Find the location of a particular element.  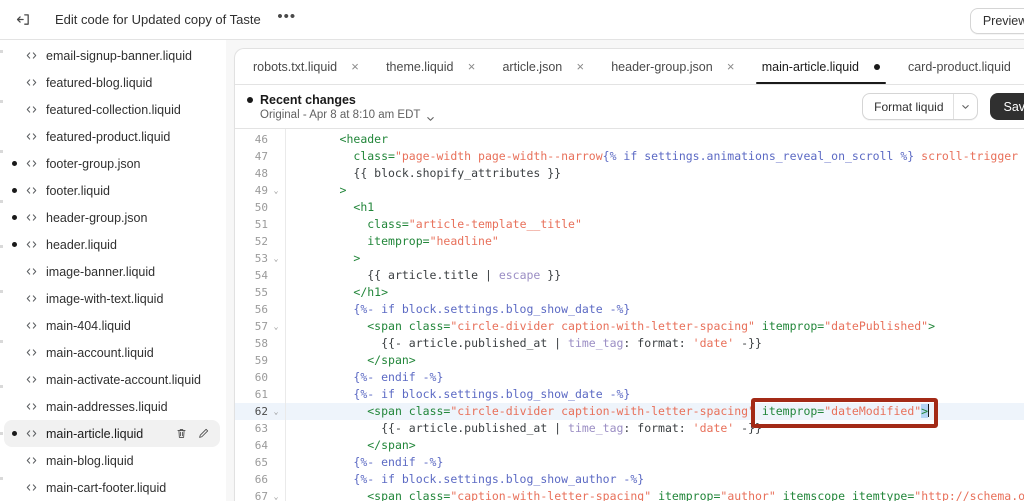

line-number: 62 ⌄ is located at coordinates (260, 411).